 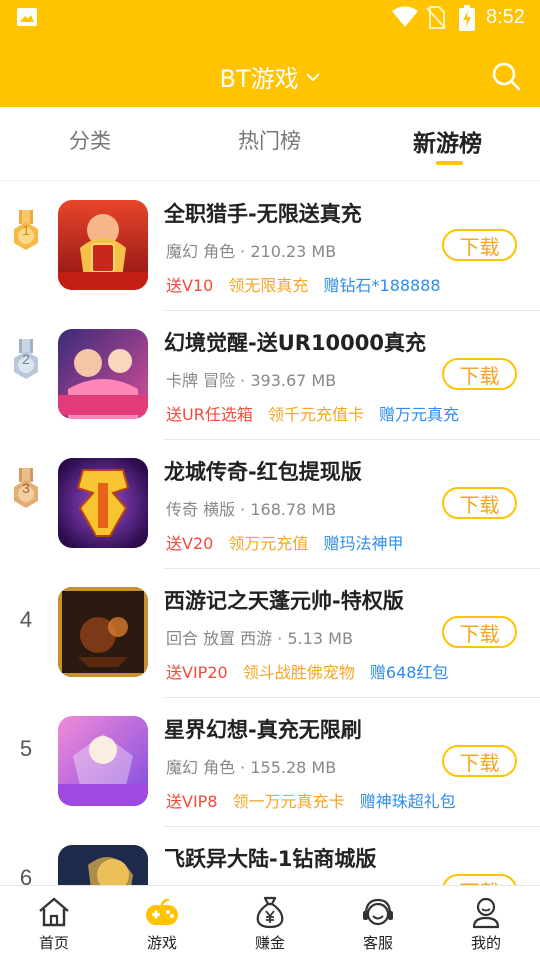 I want to click on tag-reward: 赠钻石*188888, so click(x=382, y=285).